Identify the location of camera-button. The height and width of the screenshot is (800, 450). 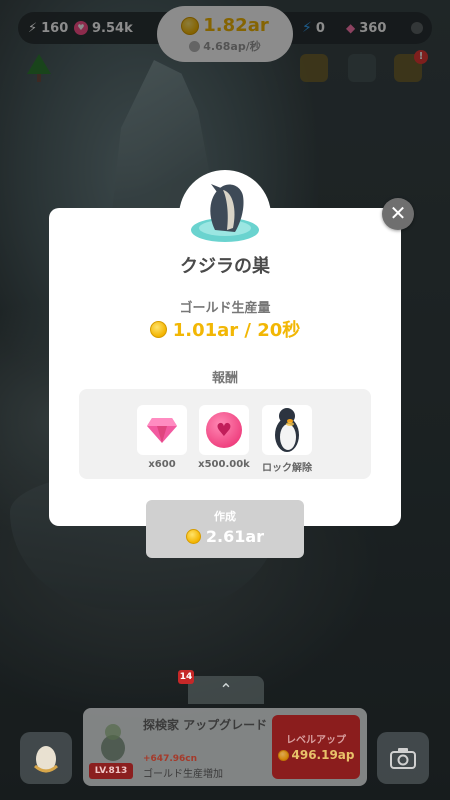
(403, 758).